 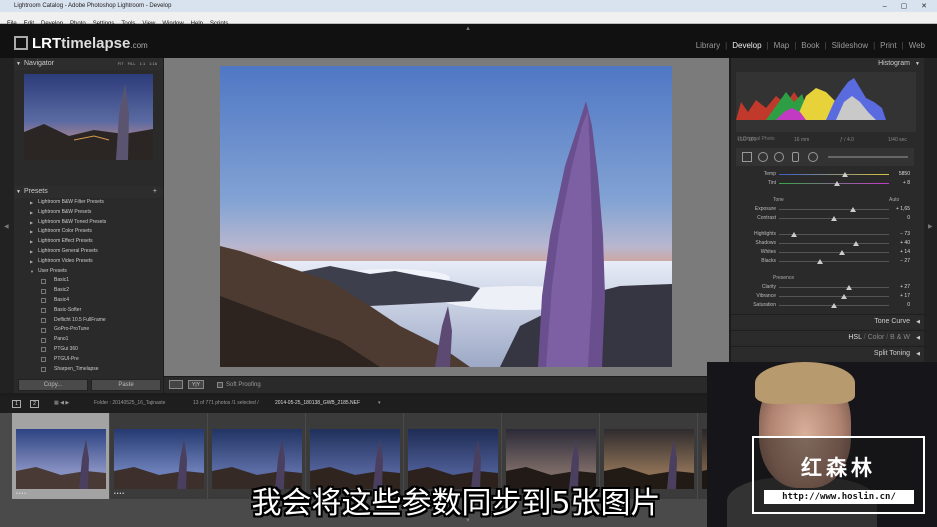 I want to click on selected-filename: 2014-05-25_180138_GWB_2185.NEF, so click(x=317, y=403).